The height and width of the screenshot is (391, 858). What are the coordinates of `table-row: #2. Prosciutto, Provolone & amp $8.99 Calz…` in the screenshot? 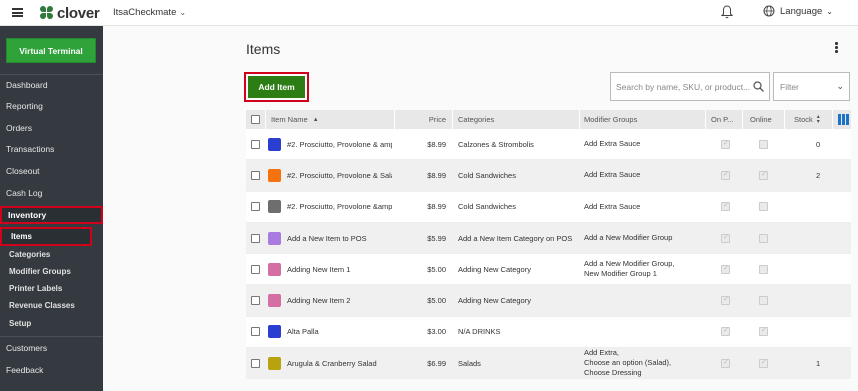 It's located at (548, 145).